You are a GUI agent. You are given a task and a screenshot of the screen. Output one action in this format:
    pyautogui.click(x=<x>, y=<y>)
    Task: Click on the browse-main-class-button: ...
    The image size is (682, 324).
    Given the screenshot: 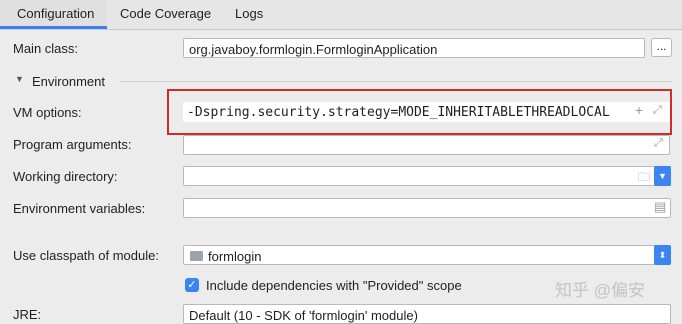 What is the action you would take?
    pyautogui.click(x=661, y=47)
    